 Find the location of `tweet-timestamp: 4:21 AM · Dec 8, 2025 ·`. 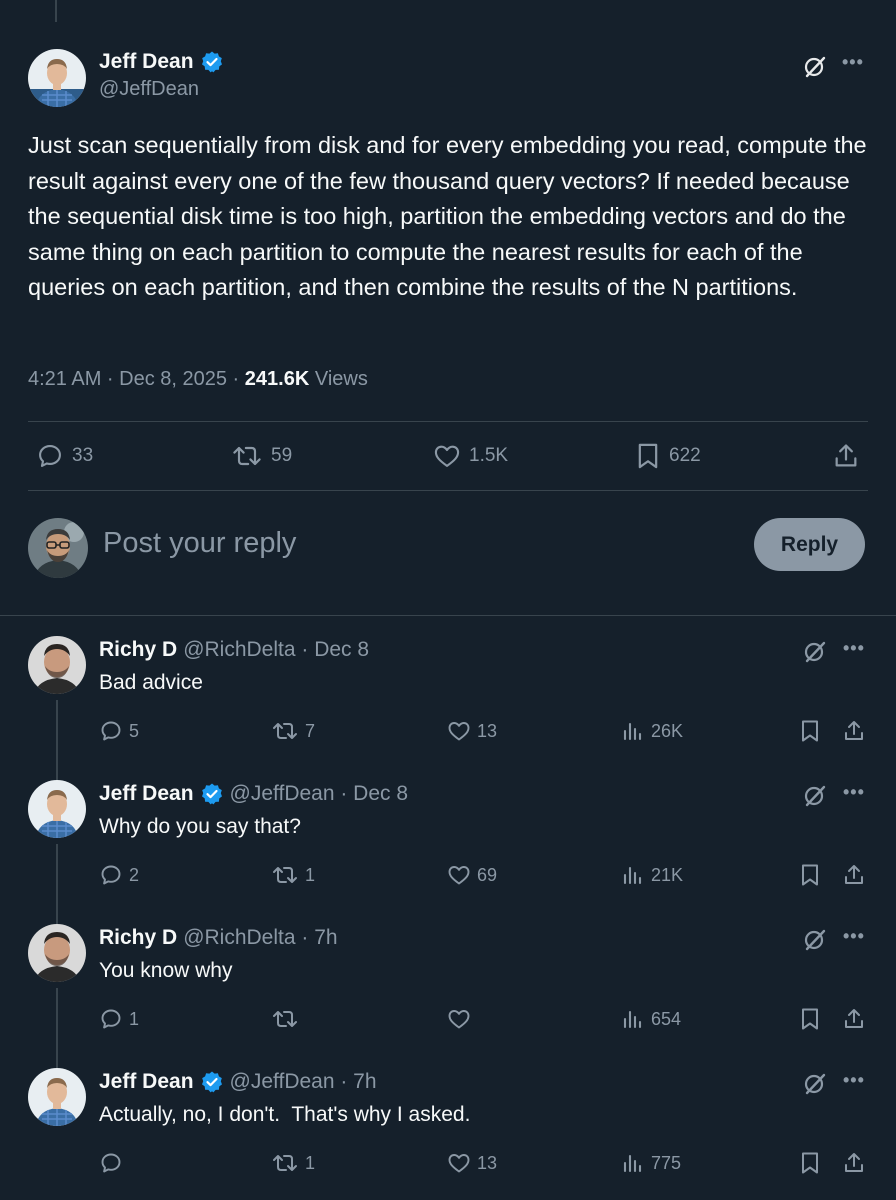

tweet-timestamp: 4:21 AM · Dec 8, 2025 · is located at coordinates (136, 379).